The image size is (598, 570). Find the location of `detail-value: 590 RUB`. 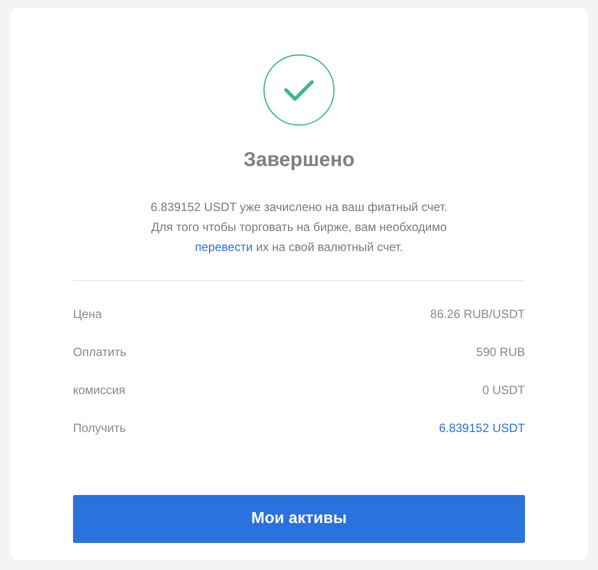

detail-value: 590 RUB is located at coordinates (500, 352).